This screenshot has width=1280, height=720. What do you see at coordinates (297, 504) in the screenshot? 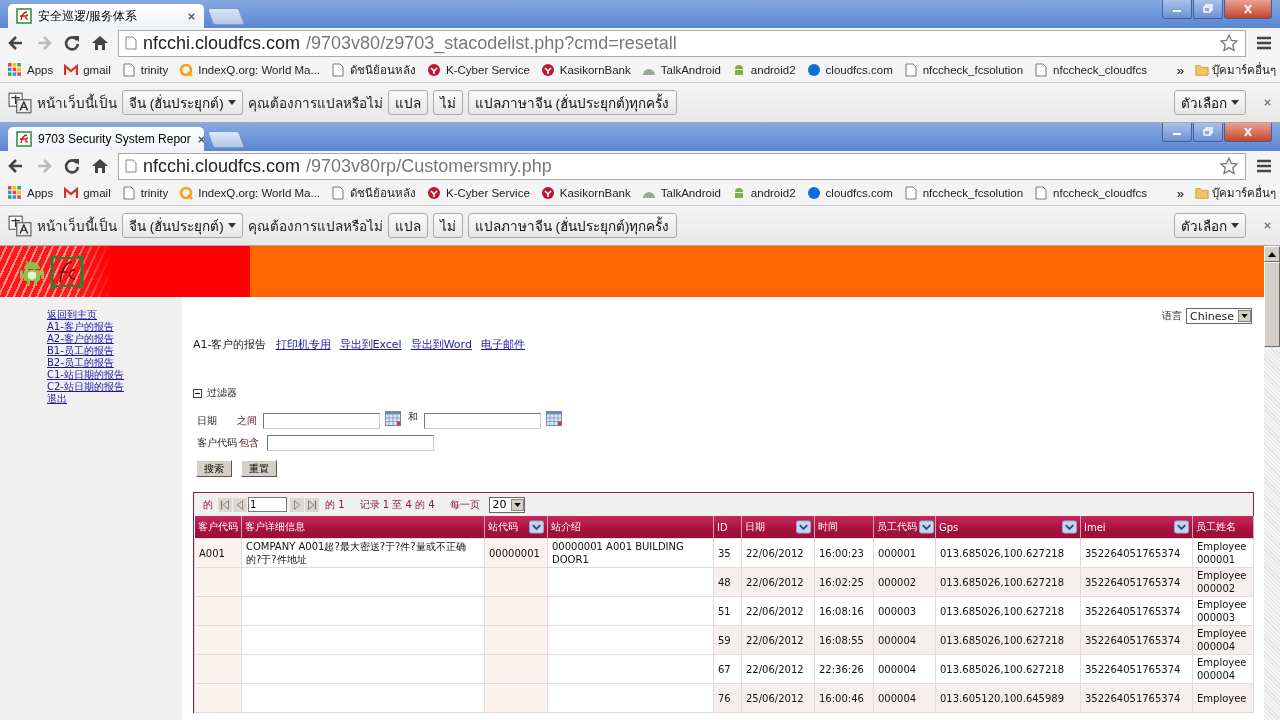
I see `next-page-icon` at bounding box center [297, 504].